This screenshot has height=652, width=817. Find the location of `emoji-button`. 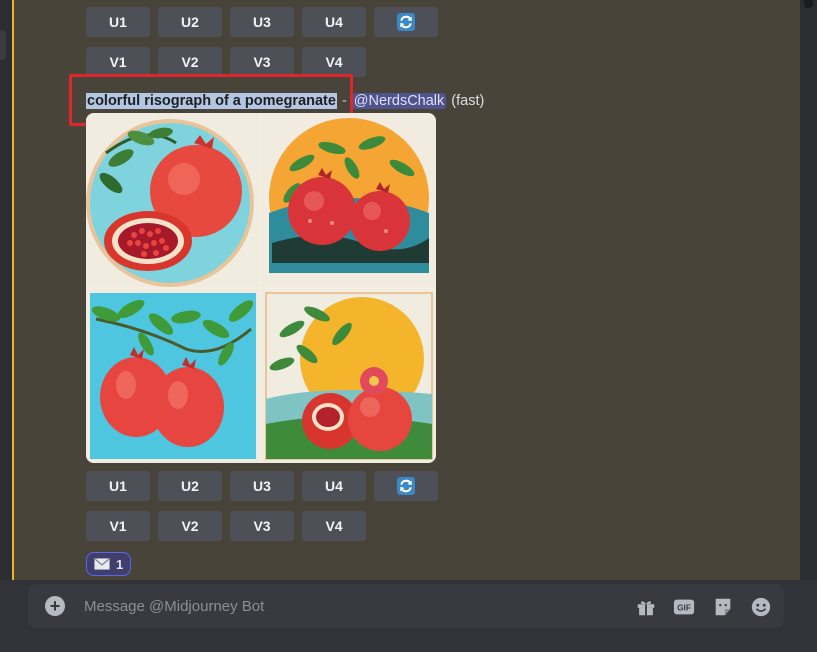

emoji-button is located at coordinates (761, 607).